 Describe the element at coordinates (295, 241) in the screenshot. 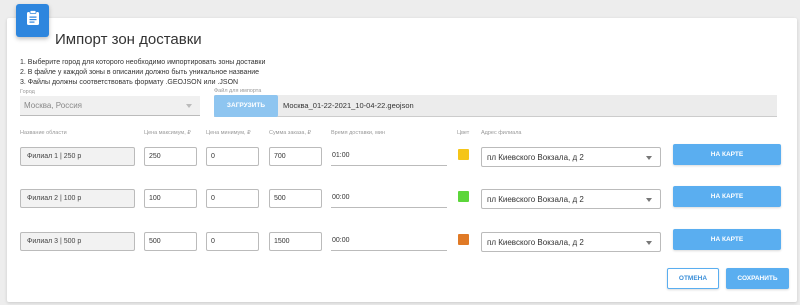

I see `order-sum-input: 1500` at that location.